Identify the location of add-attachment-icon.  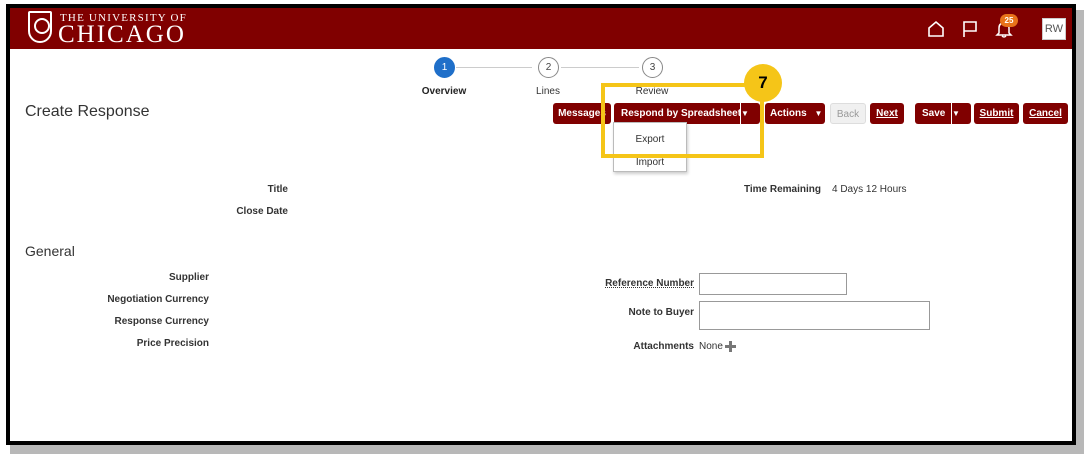
(730, 346).